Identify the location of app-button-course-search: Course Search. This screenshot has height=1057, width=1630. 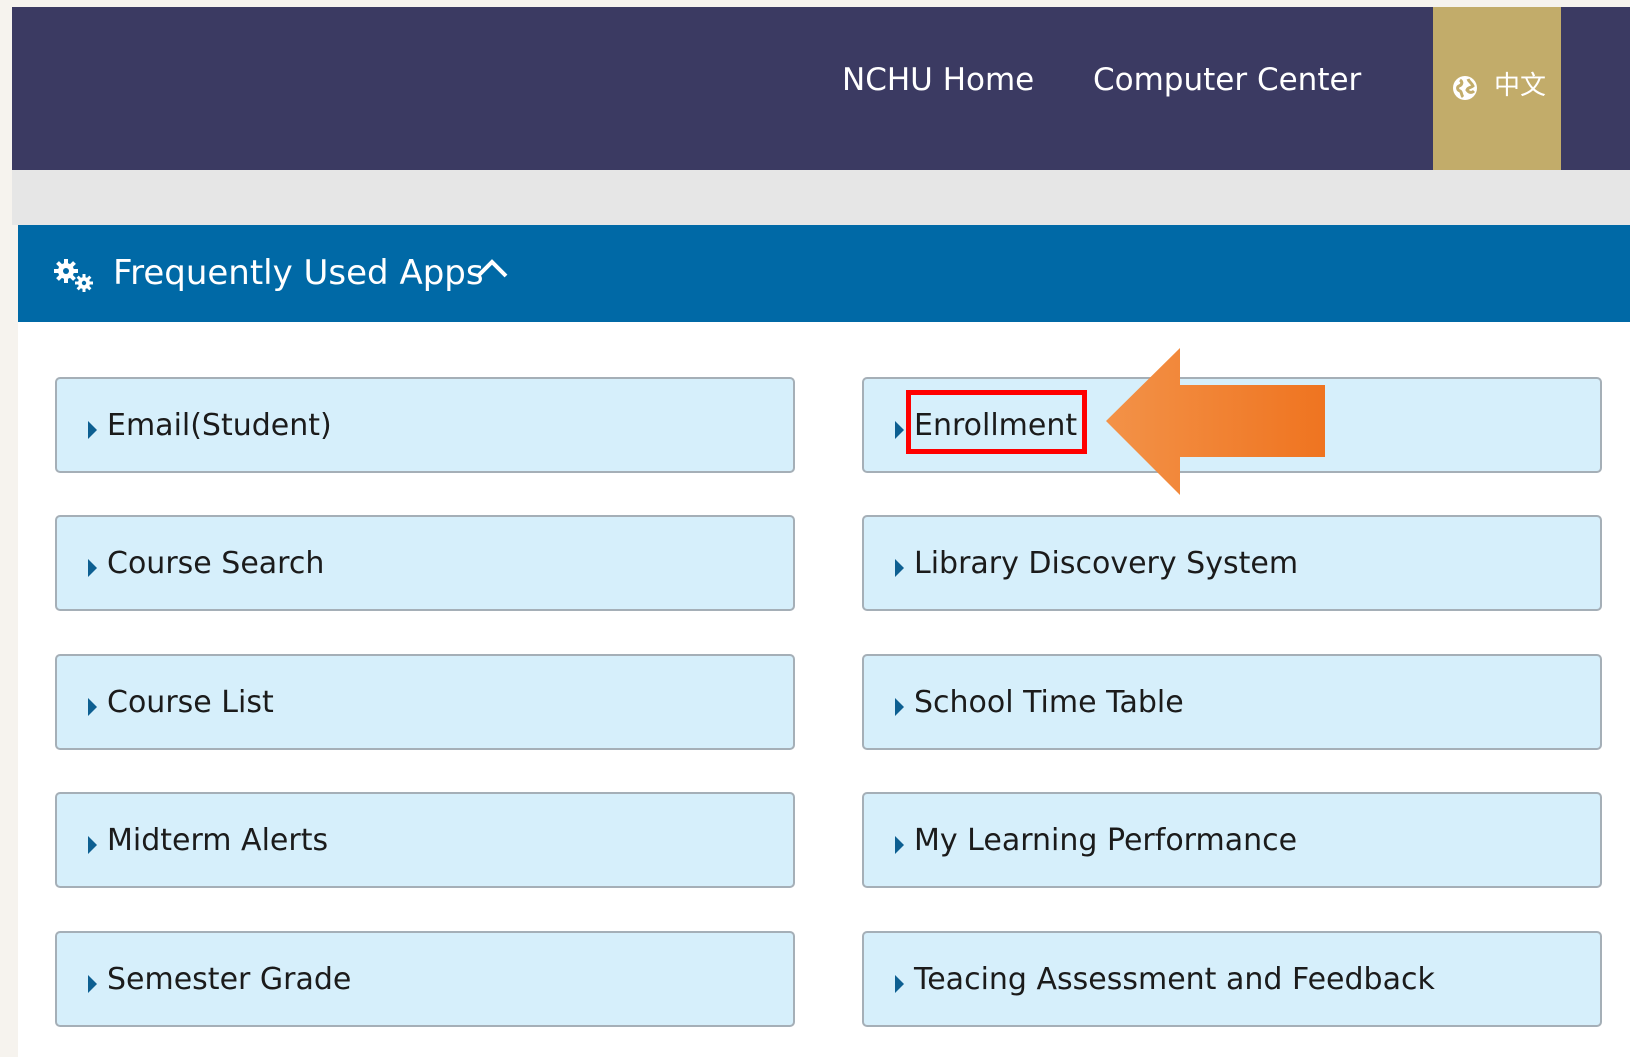
(425, 563).